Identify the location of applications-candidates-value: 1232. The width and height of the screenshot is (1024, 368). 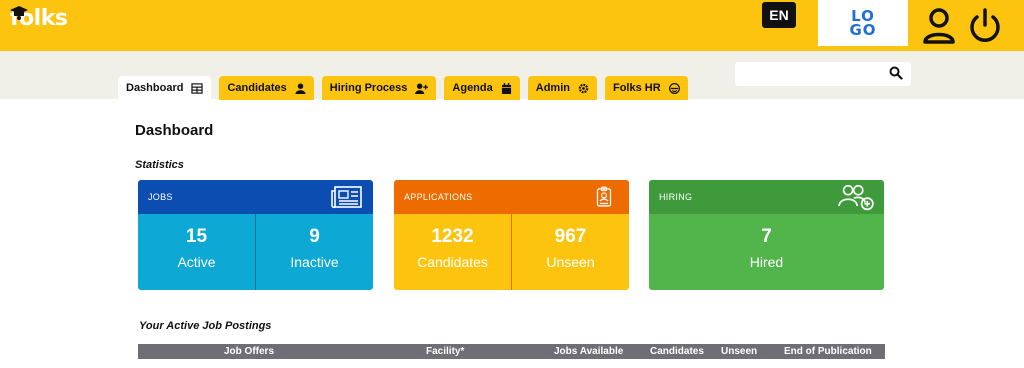
(452, 236).